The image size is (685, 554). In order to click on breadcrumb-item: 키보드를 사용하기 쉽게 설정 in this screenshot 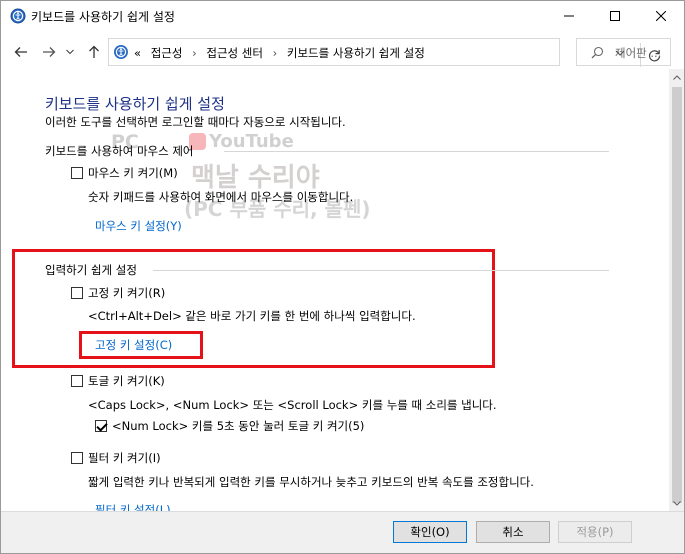, I will do `click(356, 53)`.